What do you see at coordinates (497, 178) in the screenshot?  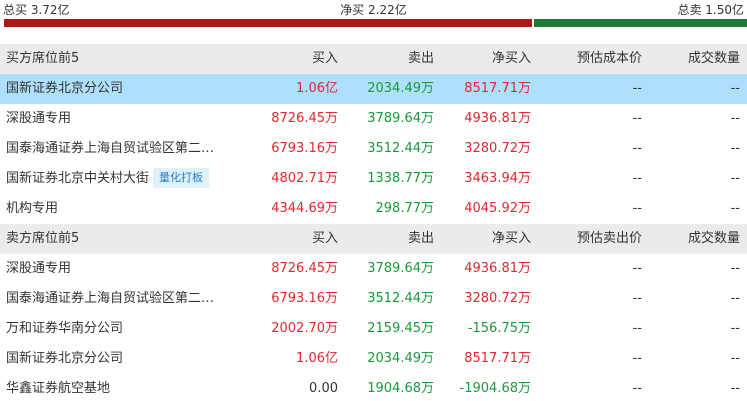 I see `net-amount: 3463.94万` at bounding box center [497, 178].